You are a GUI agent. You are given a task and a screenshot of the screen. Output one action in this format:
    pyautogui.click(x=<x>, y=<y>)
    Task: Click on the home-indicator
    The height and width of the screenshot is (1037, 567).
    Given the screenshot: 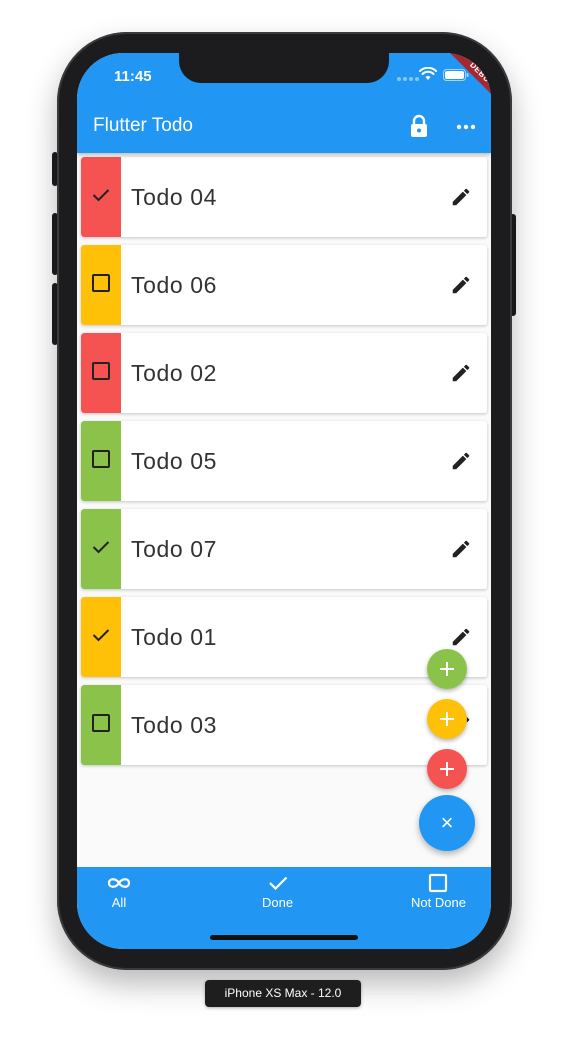 What is the action you would take?
    pyautogui.click(x=284, y=937)
    